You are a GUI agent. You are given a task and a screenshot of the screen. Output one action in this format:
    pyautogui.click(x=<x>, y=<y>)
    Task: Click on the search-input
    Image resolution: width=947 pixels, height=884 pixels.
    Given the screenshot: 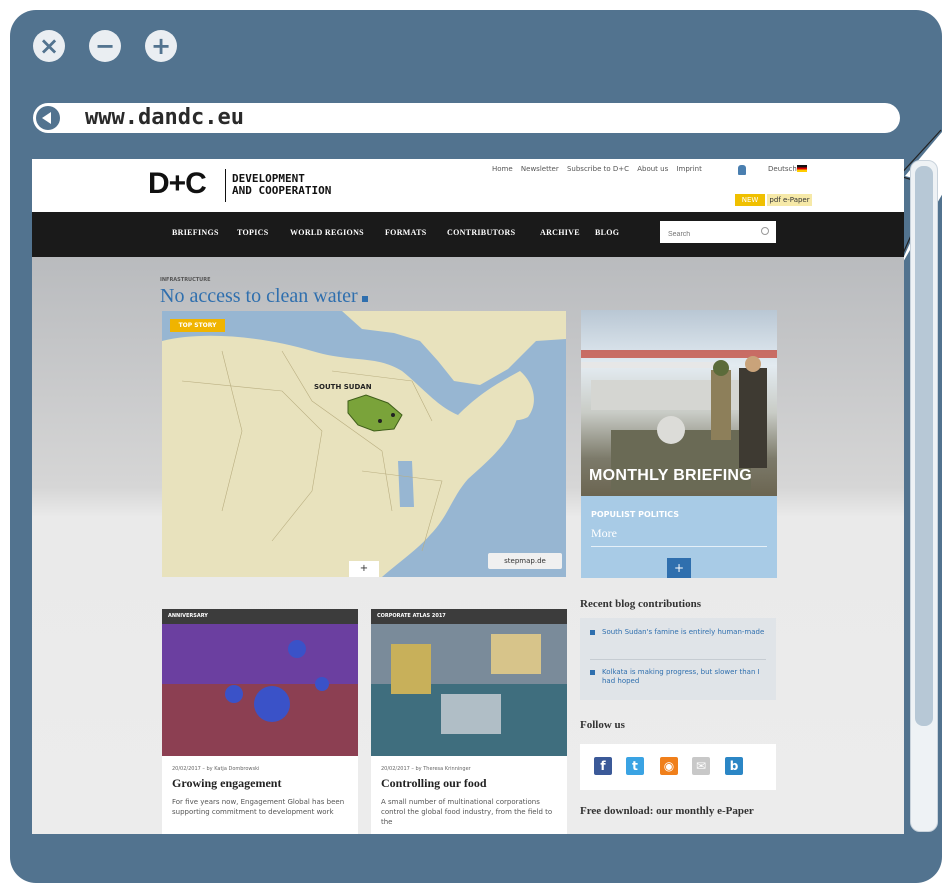 What is the action you would take?
    pyautogui.click(x=713, y=234)
    